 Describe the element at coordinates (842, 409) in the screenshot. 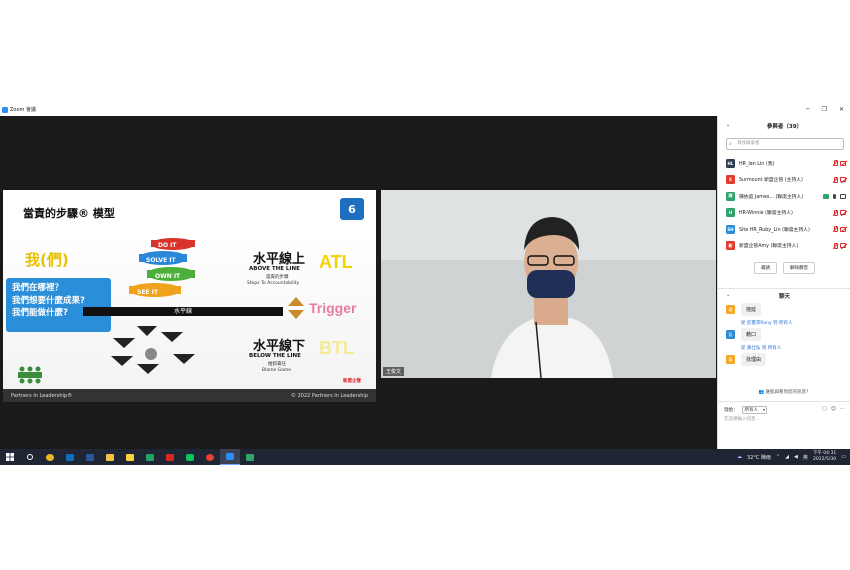

I see `more-icon: ⋯` at that location.